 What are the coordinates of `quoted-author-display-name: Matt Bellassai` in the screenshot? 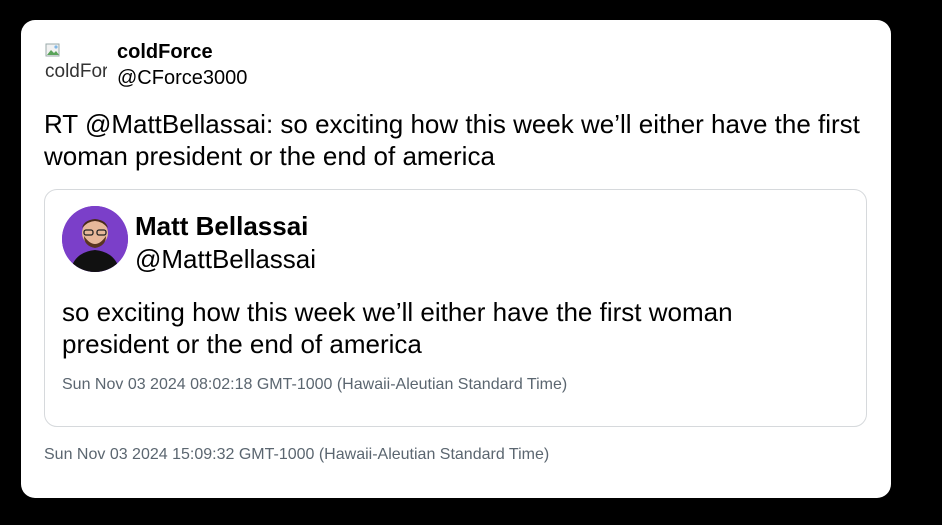 It's located at (221, 226).